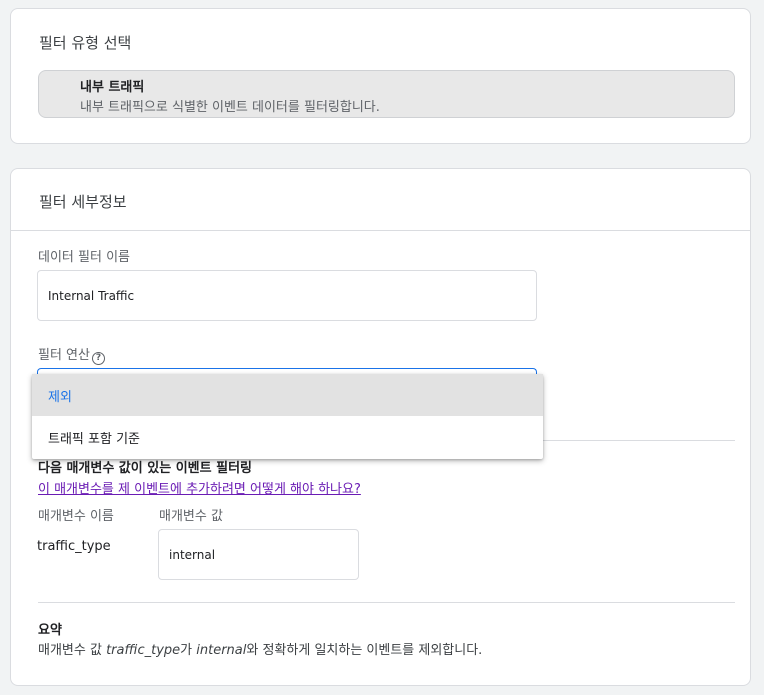 The image size is (764, 695). Describe the element at coordinates (380, 230) in the screenshot. I see `header-divider` at that location.